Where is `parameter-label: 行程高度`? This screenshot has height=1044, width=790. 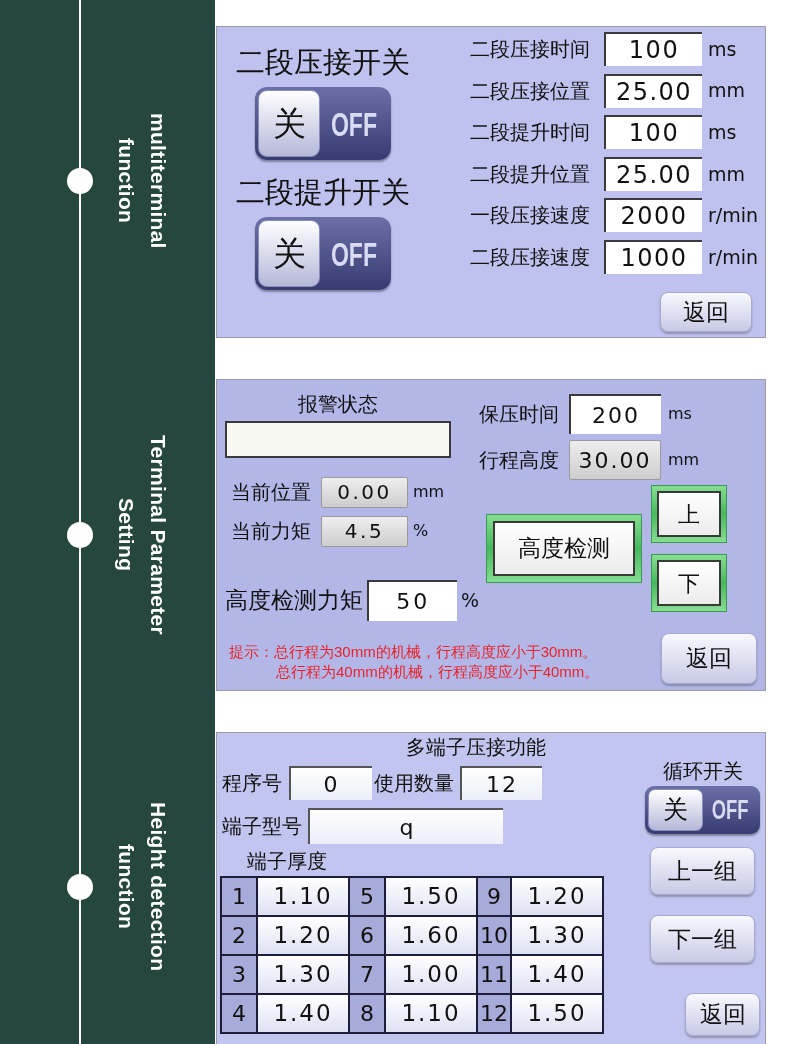 parameter-label: 行程高度 is located at coordinates (519, 460).